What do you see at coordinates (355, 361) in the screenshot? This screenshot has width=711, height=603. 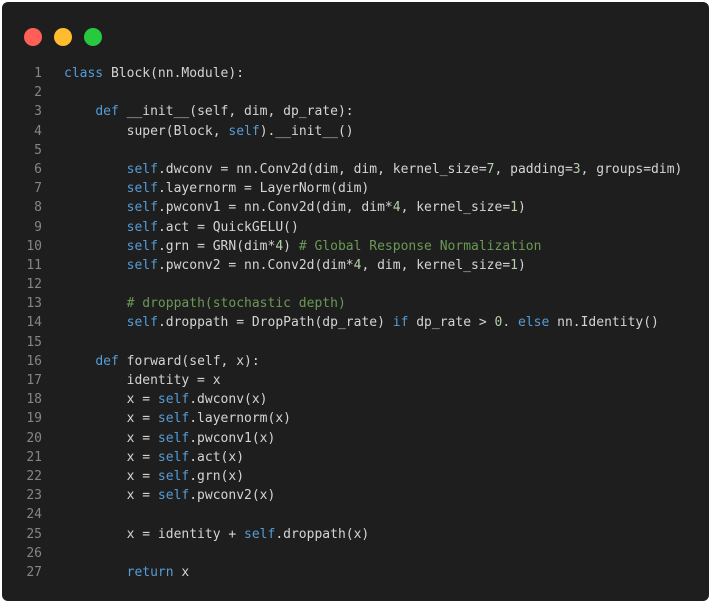 I see `code-line: 16 def forward(self, x):` at bounding box center [355, 361].